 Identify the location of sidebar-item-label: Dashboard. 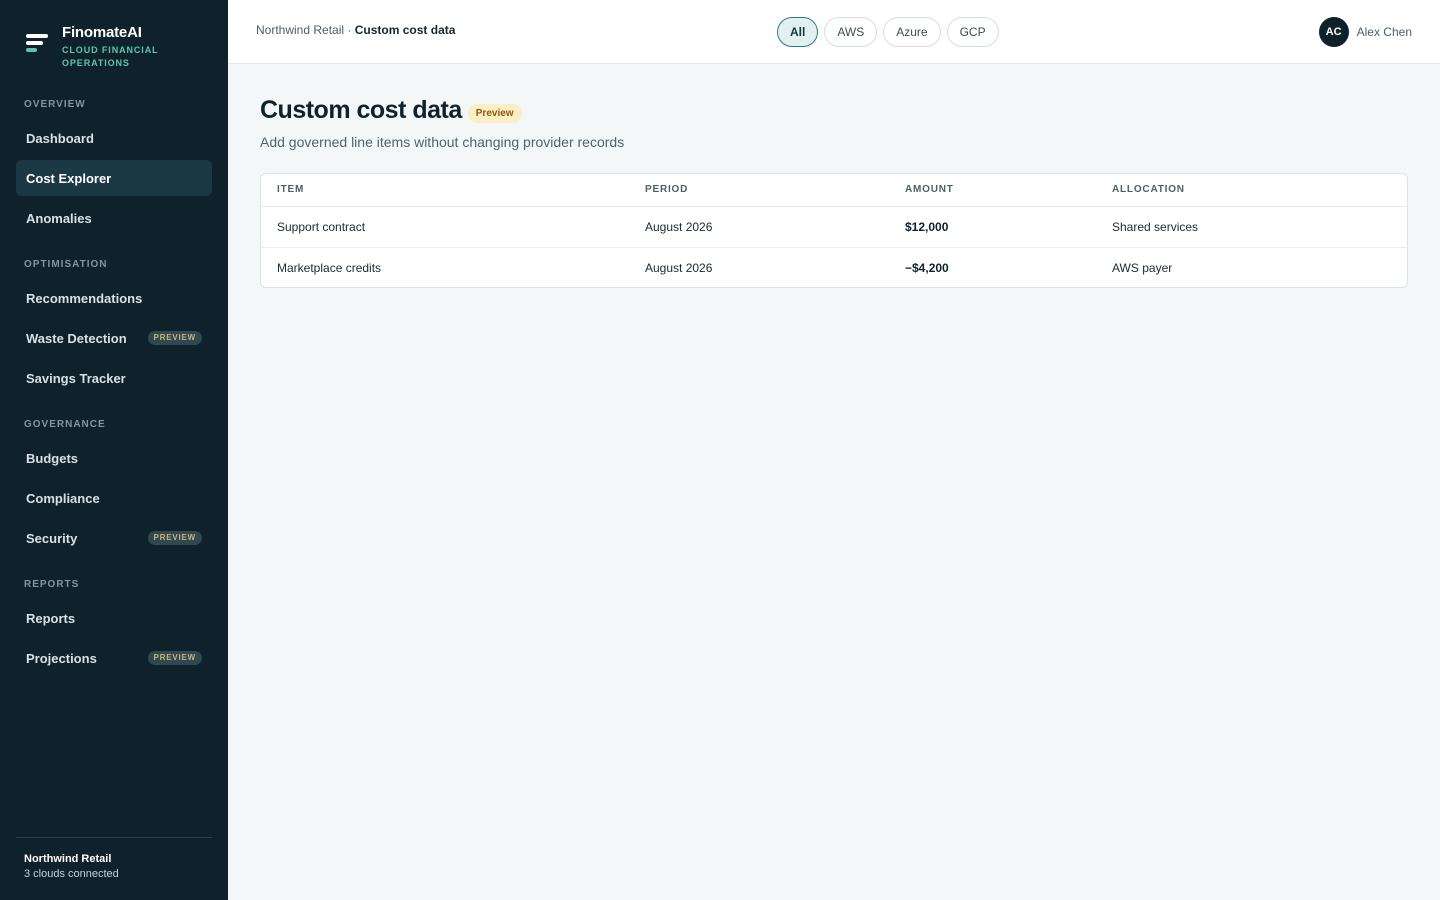
(60, 138).